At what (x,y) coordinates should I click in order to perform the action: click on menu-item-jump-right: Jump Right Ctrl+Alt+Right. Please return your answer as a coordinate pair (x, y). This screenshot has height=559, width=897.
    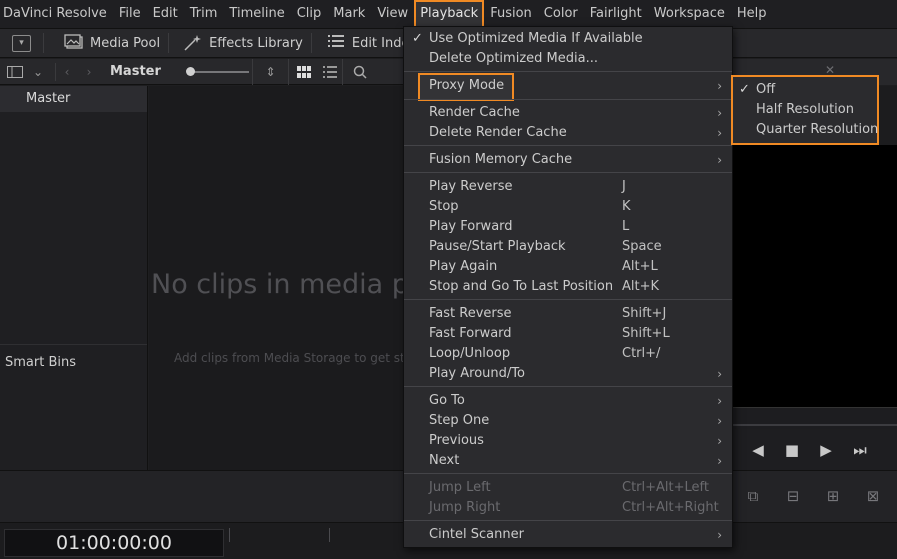
    Looking at the image, I should click on (574, 507).